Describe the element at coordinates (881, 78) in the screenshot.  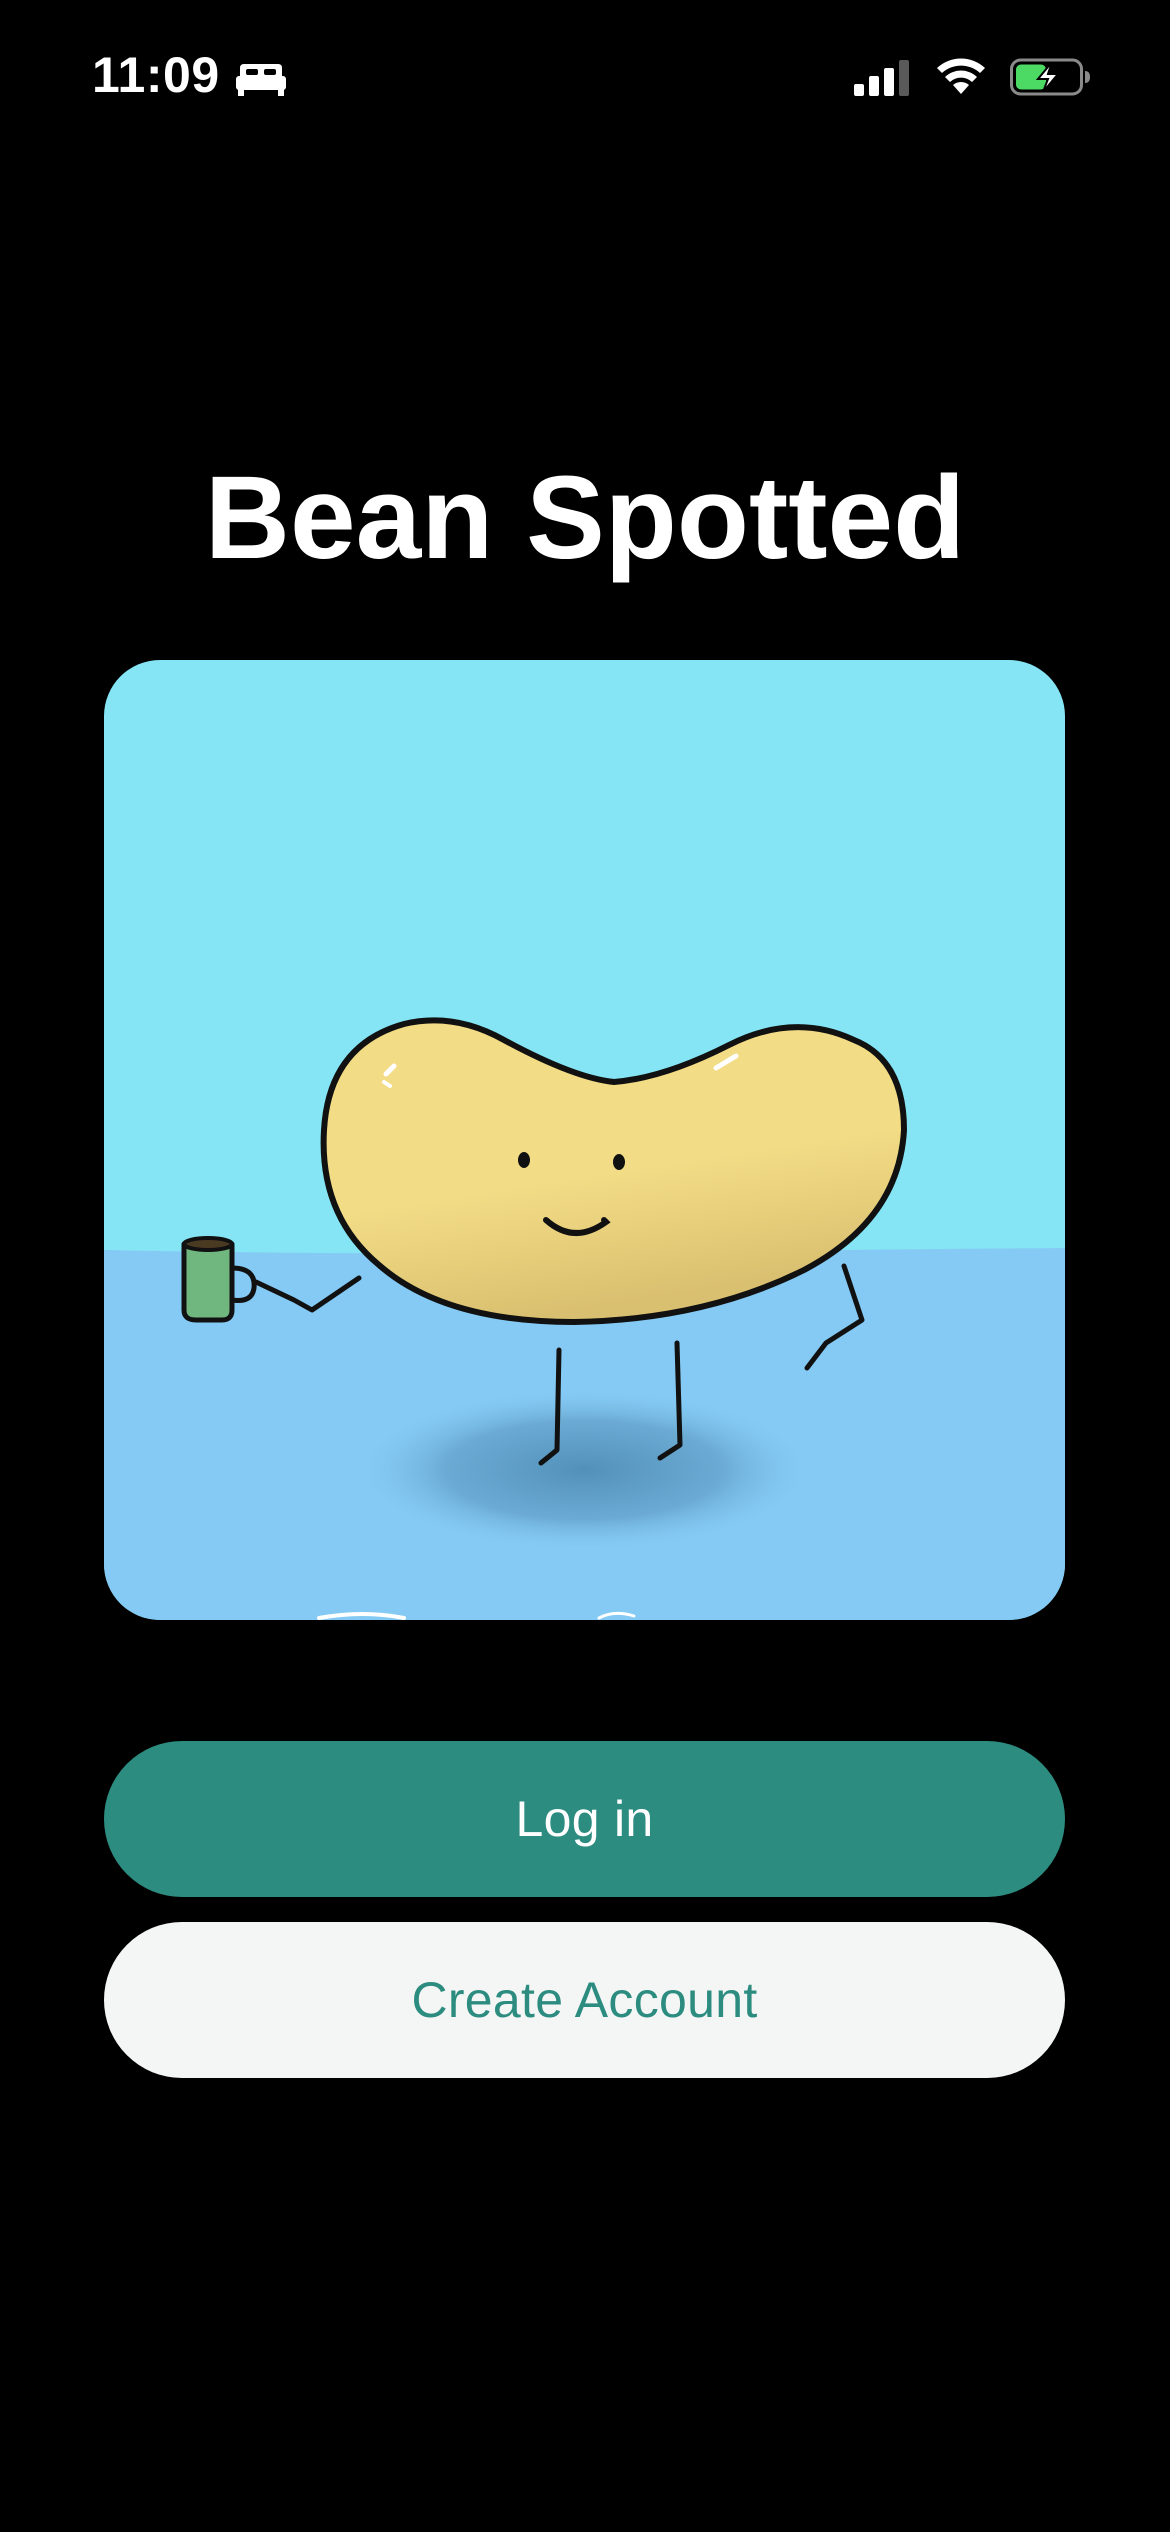
I see `cellular-signal-icon` at that location.